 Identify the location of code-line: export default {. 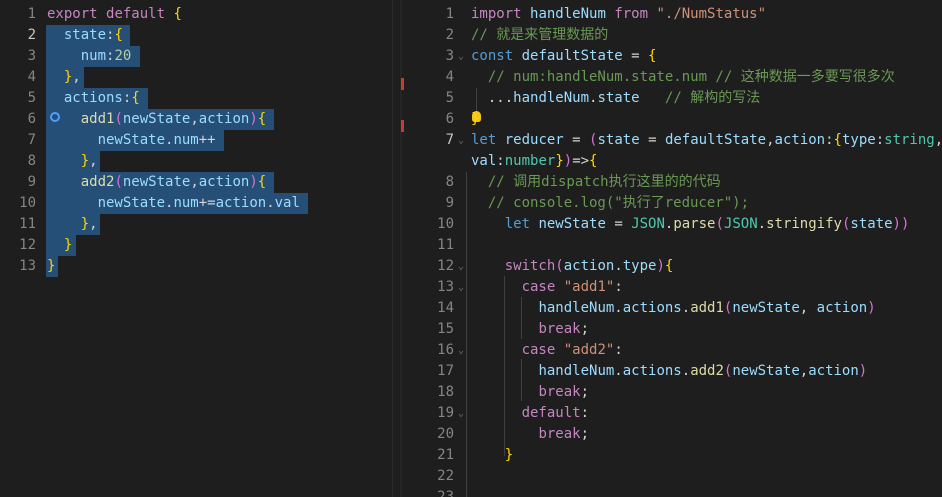
(114, 14).